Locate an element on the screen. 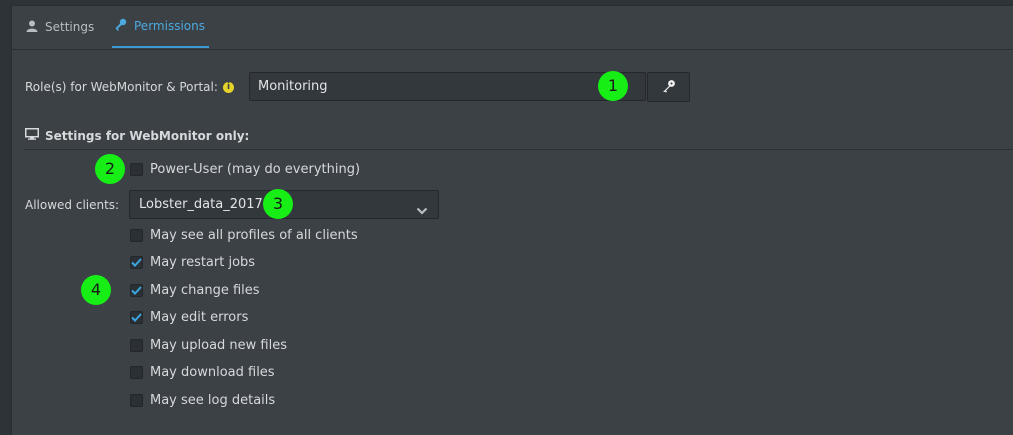  power-user-label: Power-User (may do everything) is located at coordinates (255, 169).